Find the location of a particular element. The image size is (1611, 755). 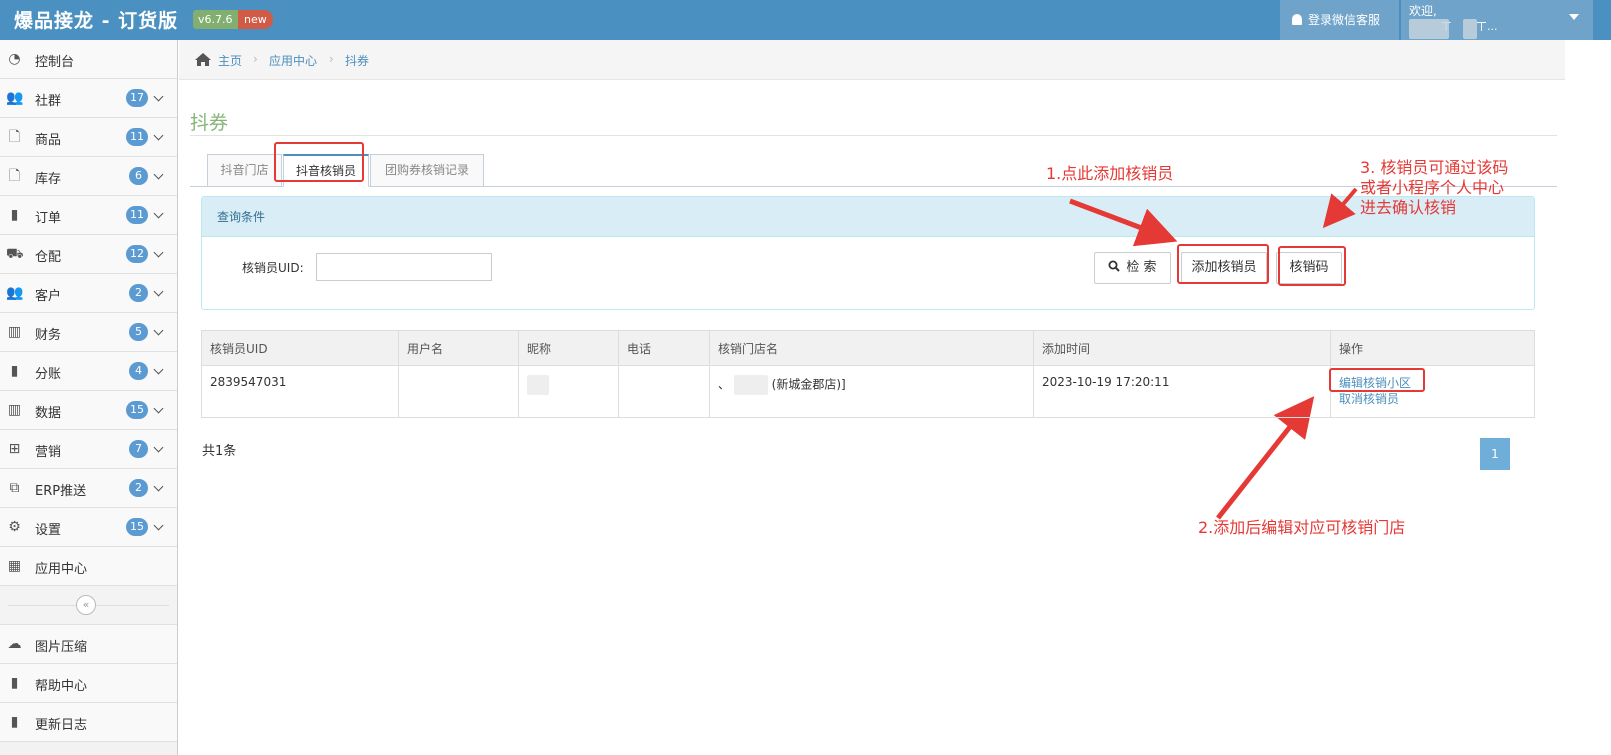

topbar-edge is located at coordinates (1602, 20).